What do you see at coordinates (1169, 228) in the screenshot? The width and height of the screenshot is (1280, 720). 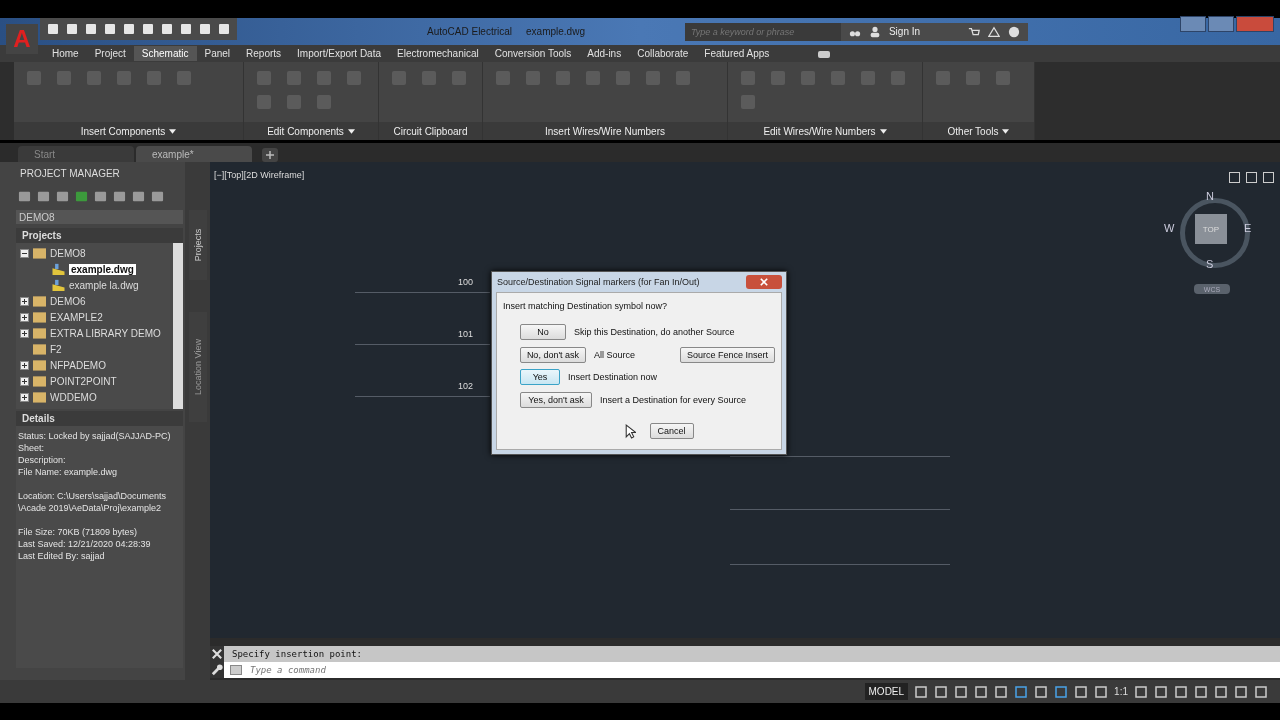 I see `compass-label: W` at bounding box center [1169, 228].